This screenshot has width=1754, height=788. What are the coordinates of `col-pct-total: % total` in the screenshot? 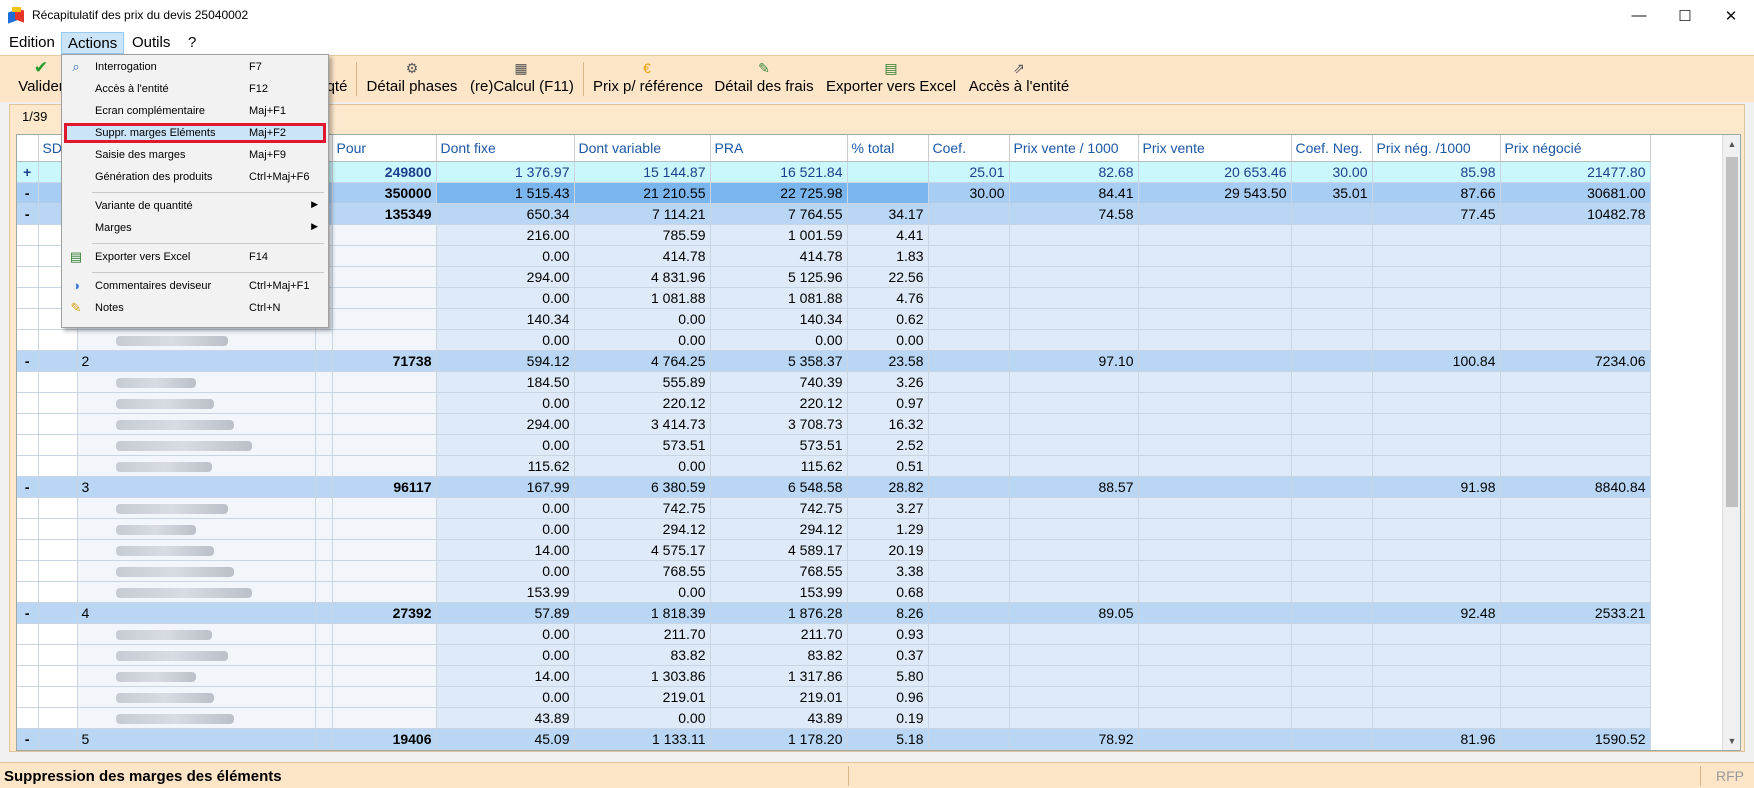 It's located at (888, 148).